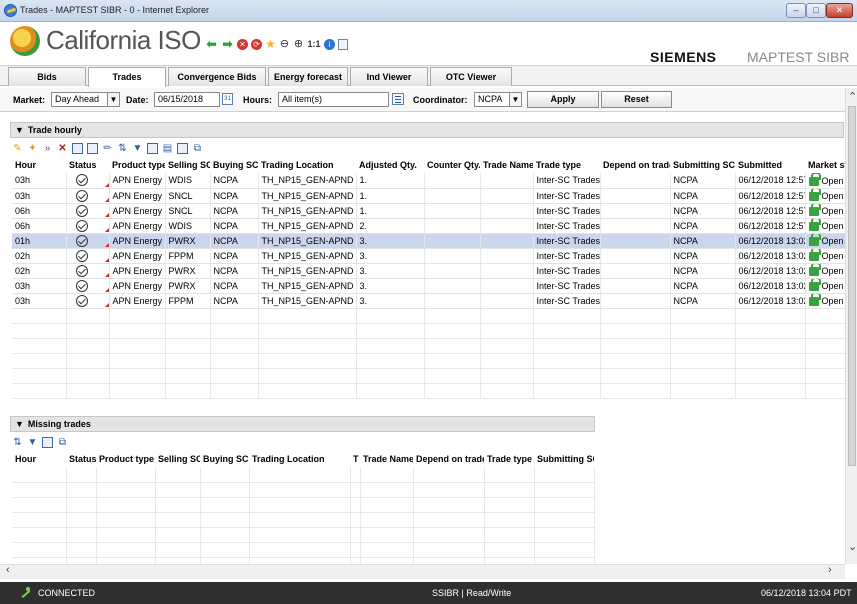  What do you see at coordinates (498, 99) in the screenshot?
I see `coordinator-select: NCPA ▼` at bounding box center [498, 99].